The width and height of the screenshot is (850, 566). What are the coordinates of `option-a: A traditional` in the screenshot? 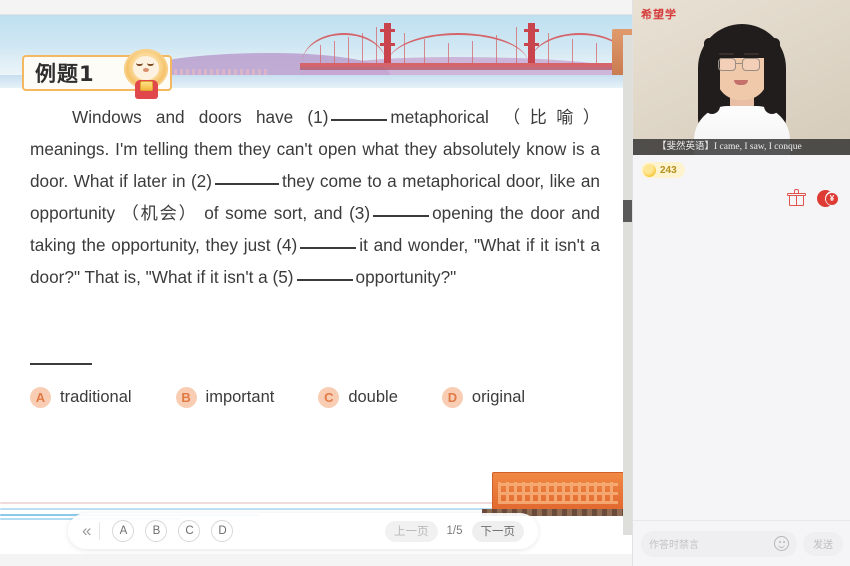 It's located at (81, 397).